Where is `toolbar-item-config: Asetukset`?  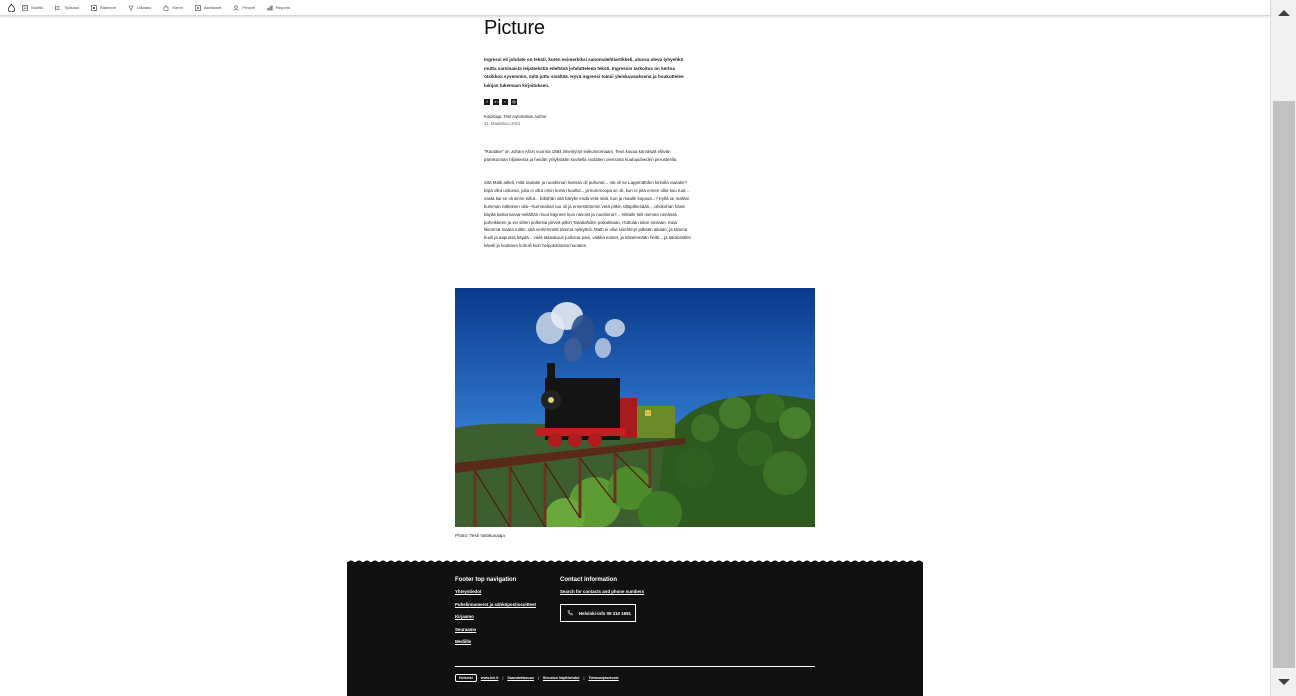
toolbar-item-config: Asetukset is located at coordinates (208, 7).